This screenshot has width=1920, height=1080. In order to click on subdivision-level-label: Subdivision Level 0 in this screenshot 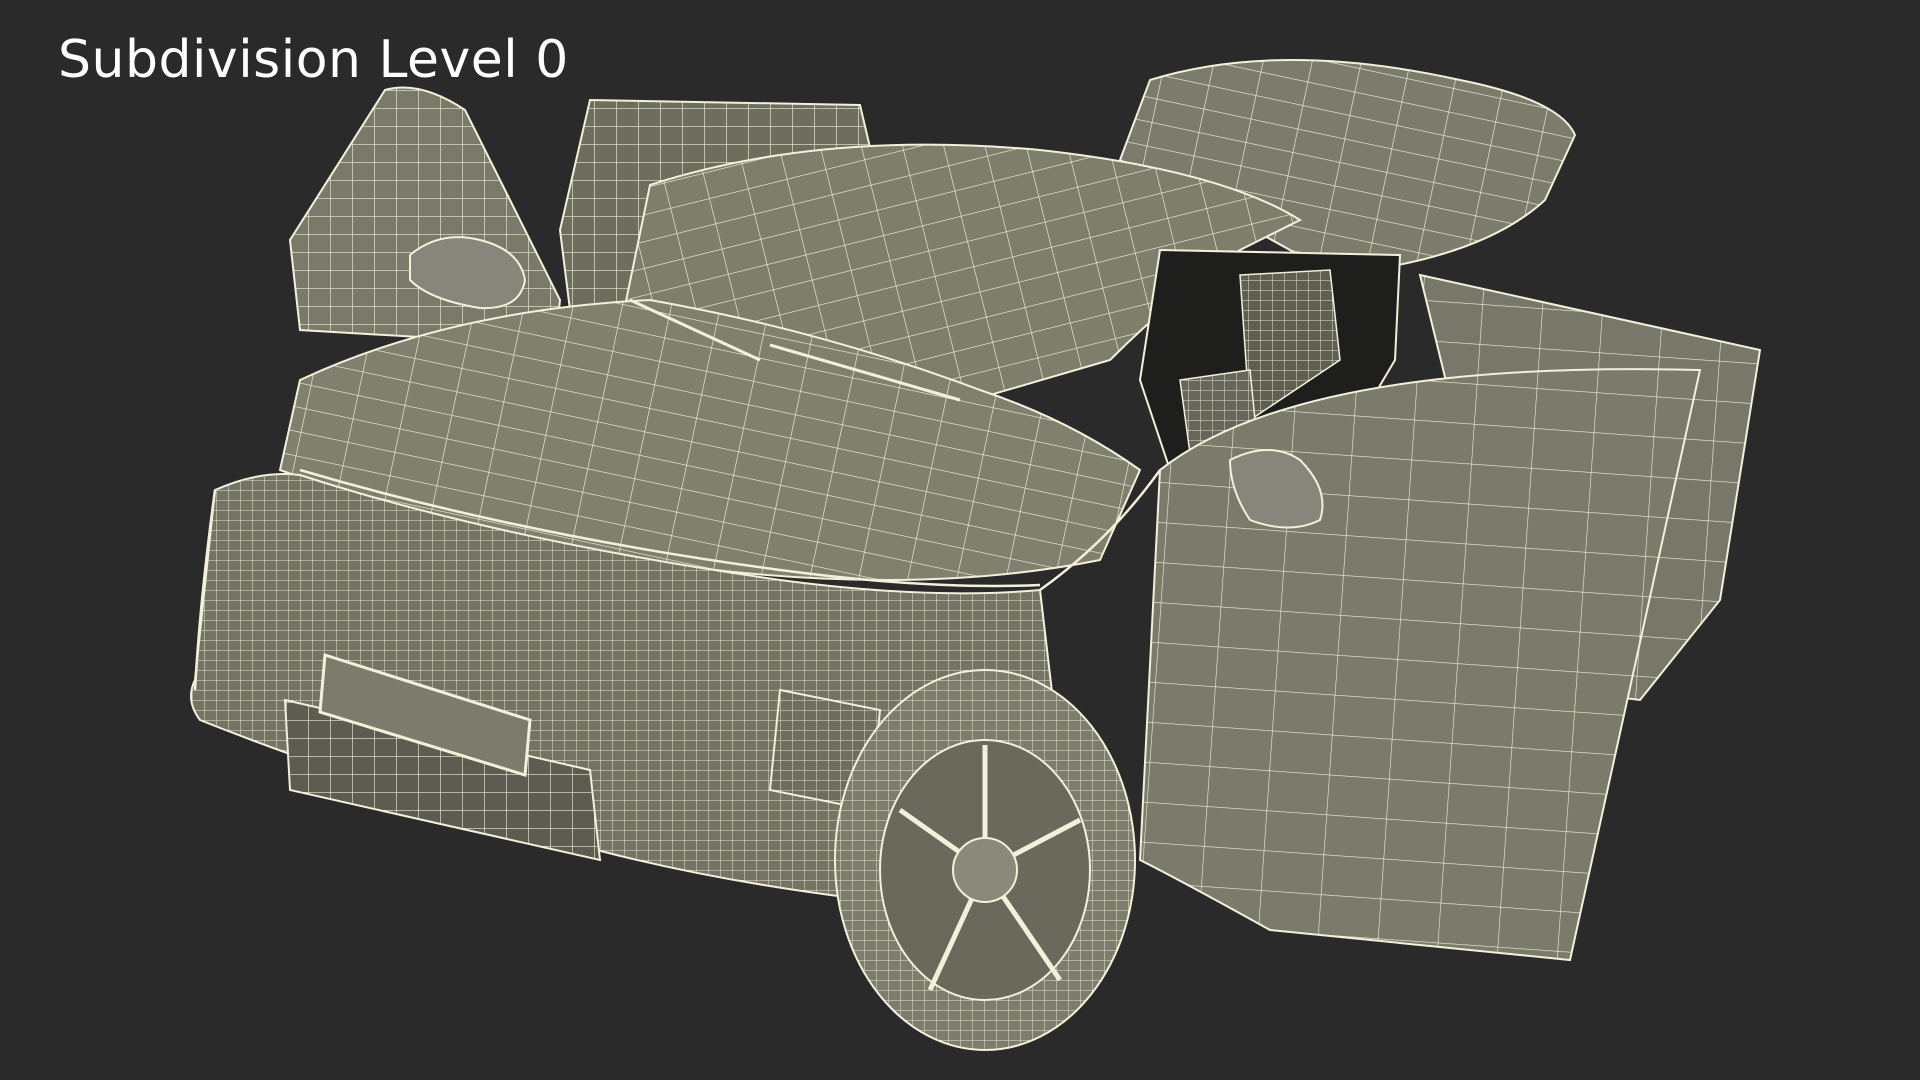, I will do `click(313, 60)`.